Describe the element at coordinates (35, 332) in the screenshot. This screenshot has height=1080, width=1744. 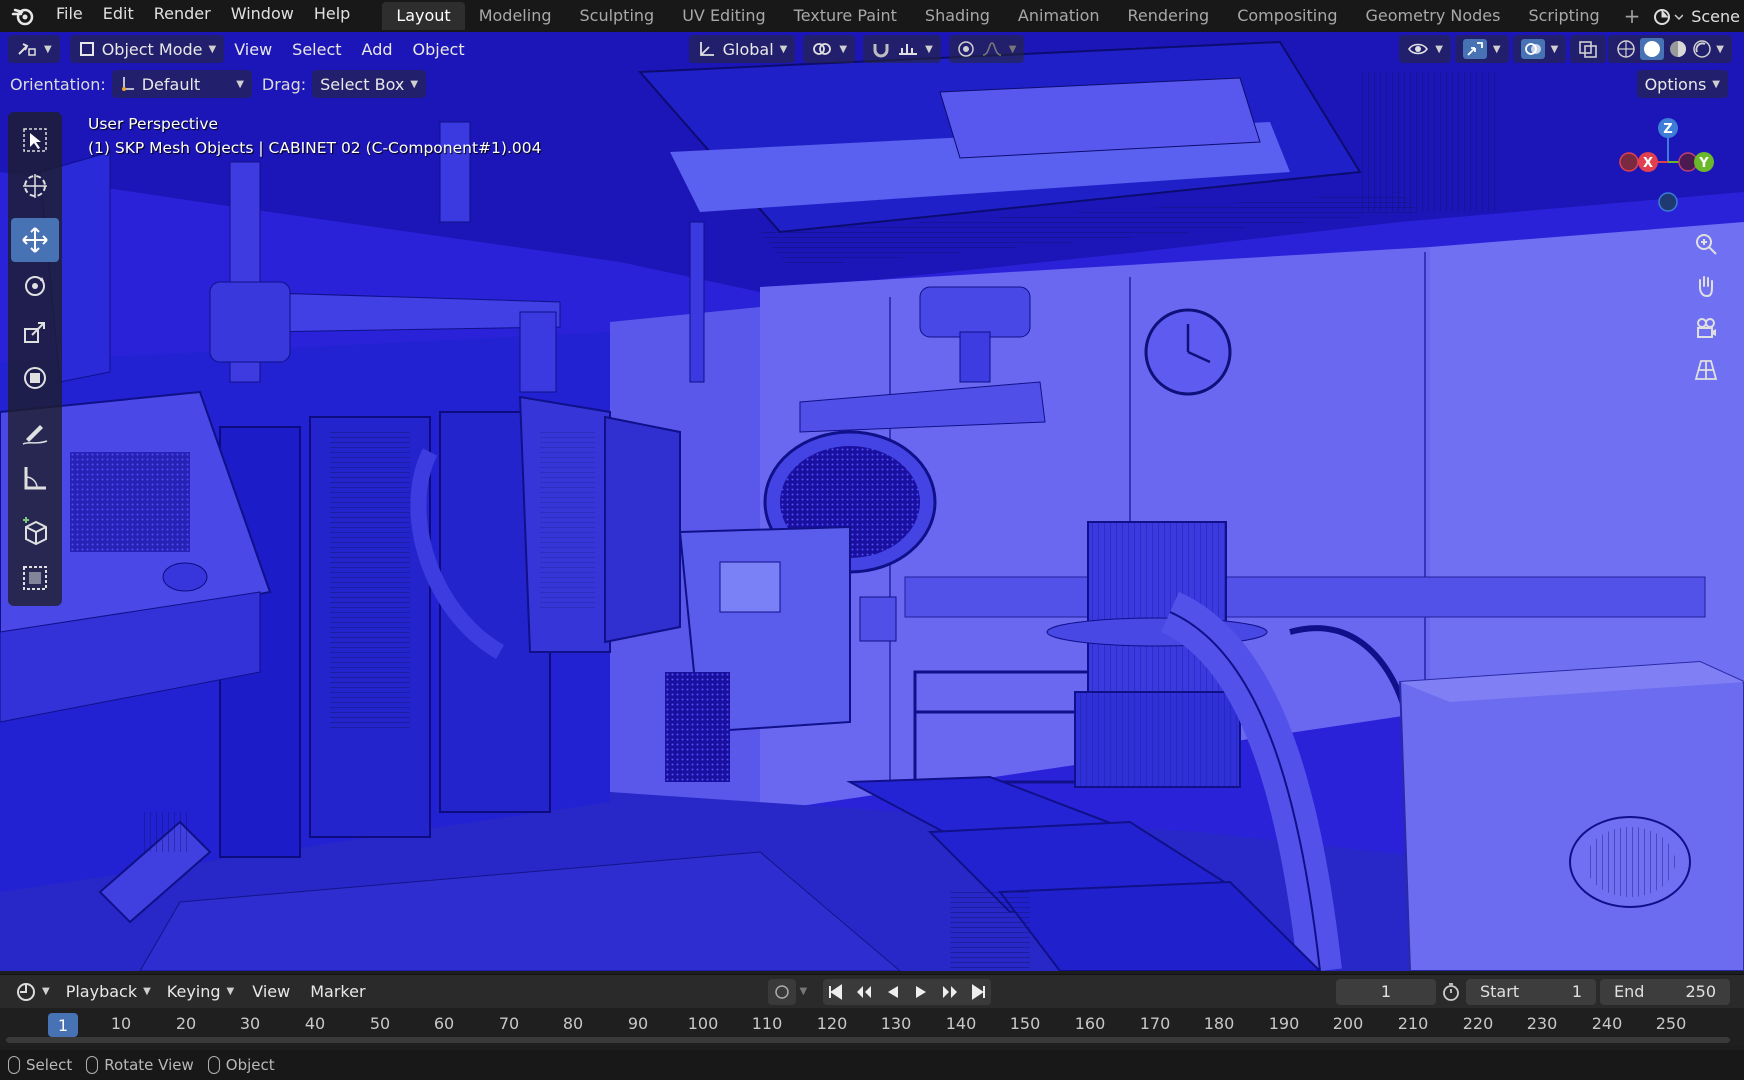
I see `tool-scale` at that location.